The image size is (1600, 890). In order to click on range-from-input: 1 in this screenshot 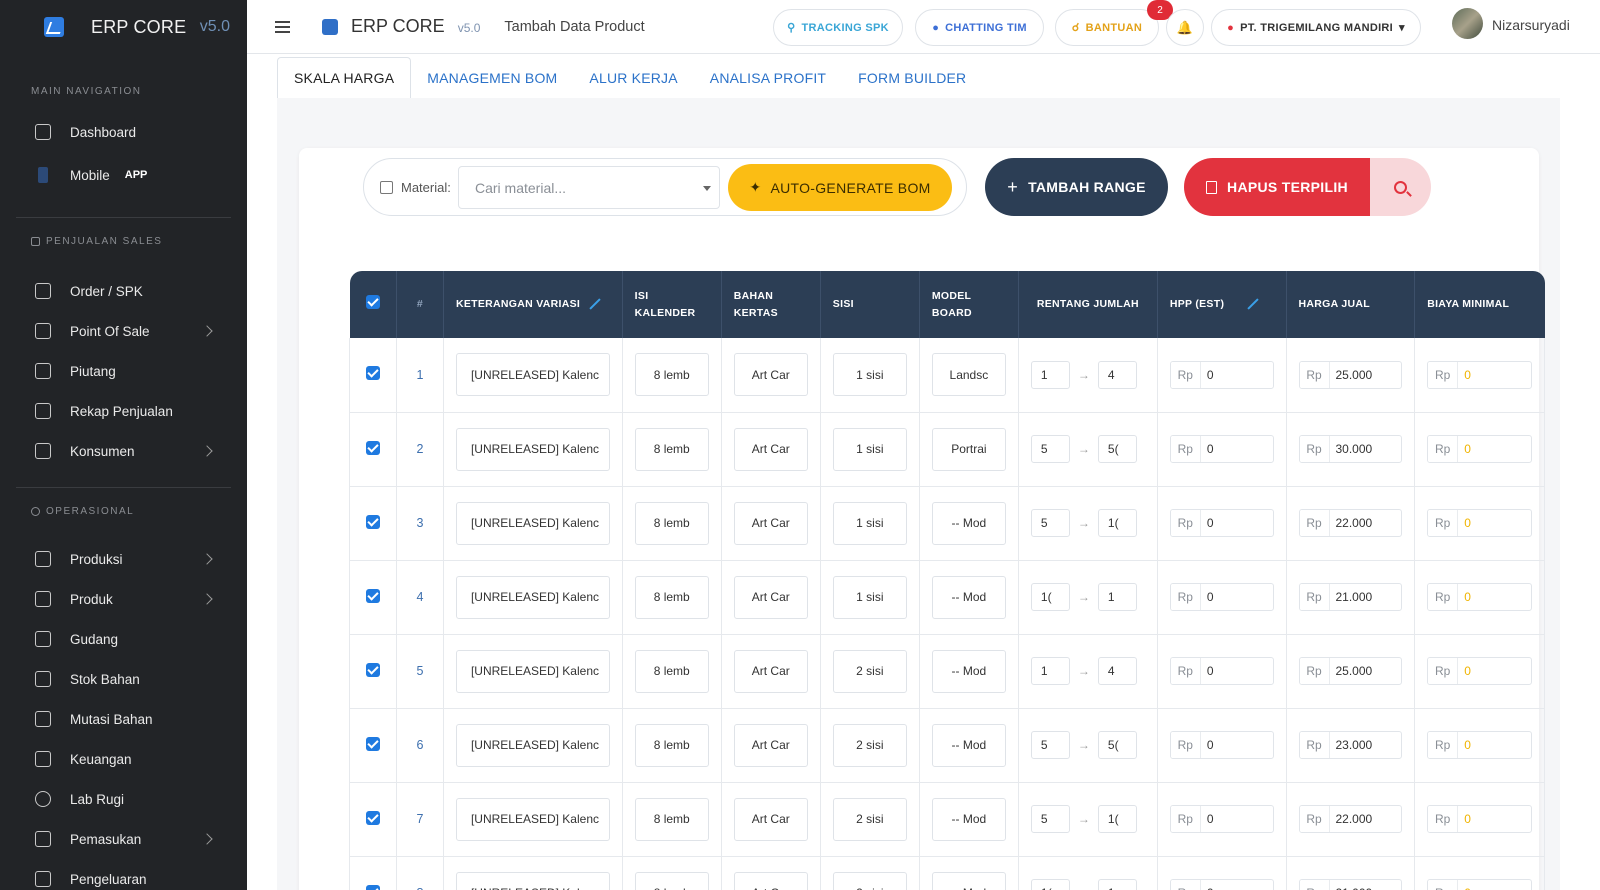, I will do `click(1050, 671)`.